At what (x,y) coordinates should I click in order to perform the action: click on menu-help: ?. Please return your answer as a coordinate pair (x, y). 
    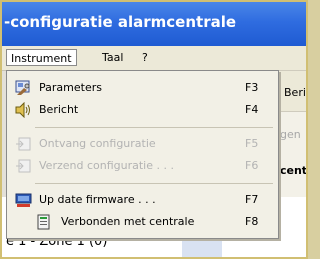
    Looking at the image, I should click on (145, 57).